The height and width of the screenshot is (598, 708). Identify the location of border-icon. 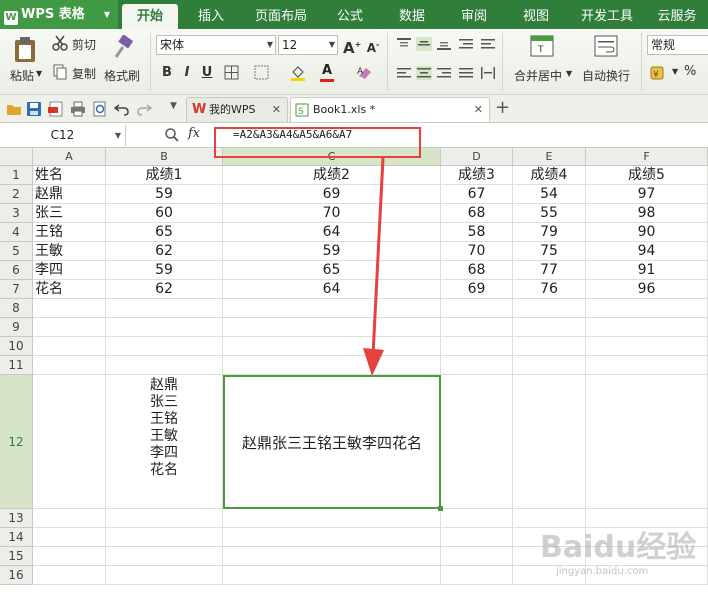
(232, 73).